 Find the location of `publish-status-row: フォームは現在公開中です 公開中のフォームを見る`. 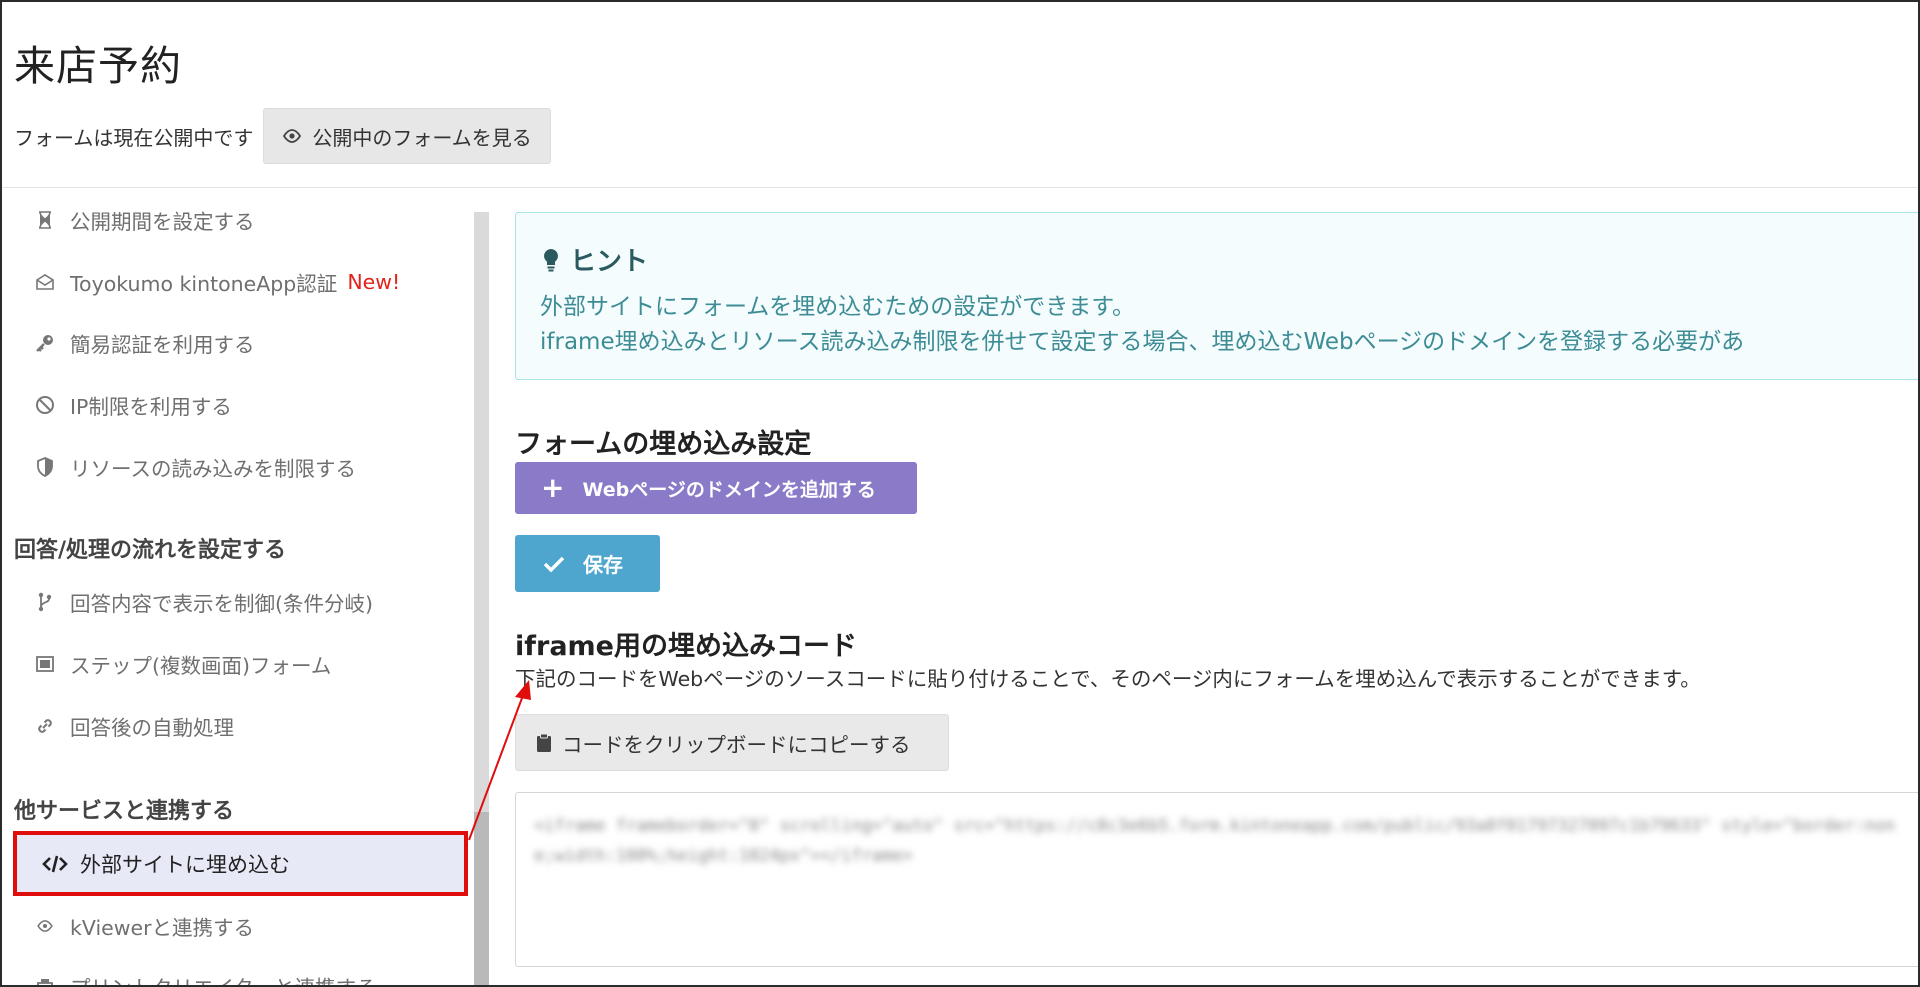

publish-status-row: フォームは現在公開中です 公開中のフォームを見る is located at coordinates (282, 136).